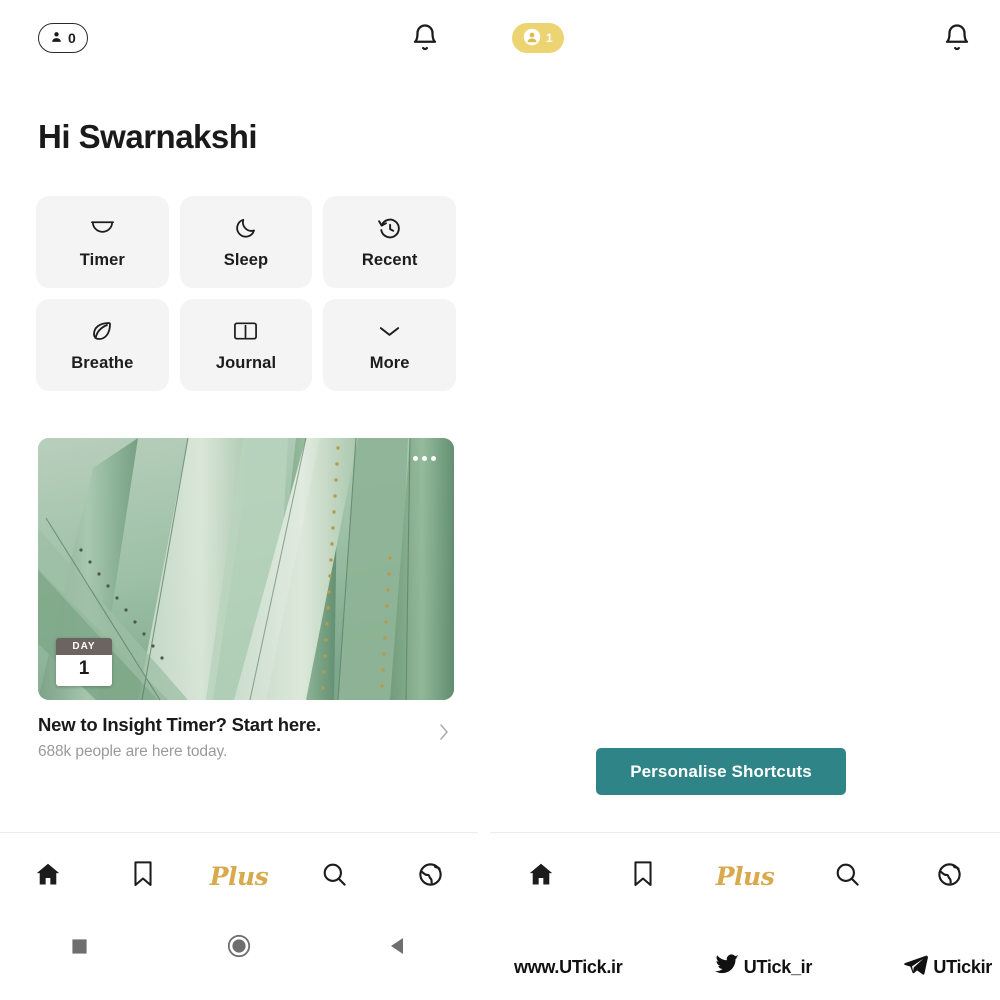 This screenshot has width=1000, height=1000. Describe the element at coordinates (389, 363) in the screenshot. I see `shortcut-label: More` at that location.